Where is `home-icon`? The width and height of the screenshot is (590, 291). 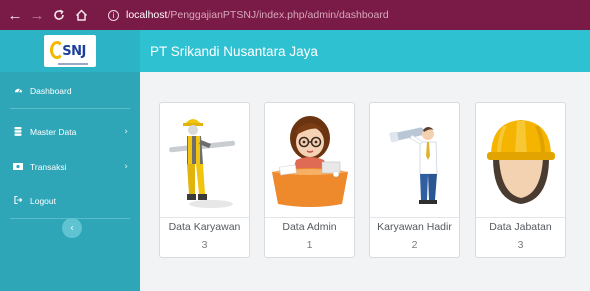
home-icon is located at coordinates (81, 15).